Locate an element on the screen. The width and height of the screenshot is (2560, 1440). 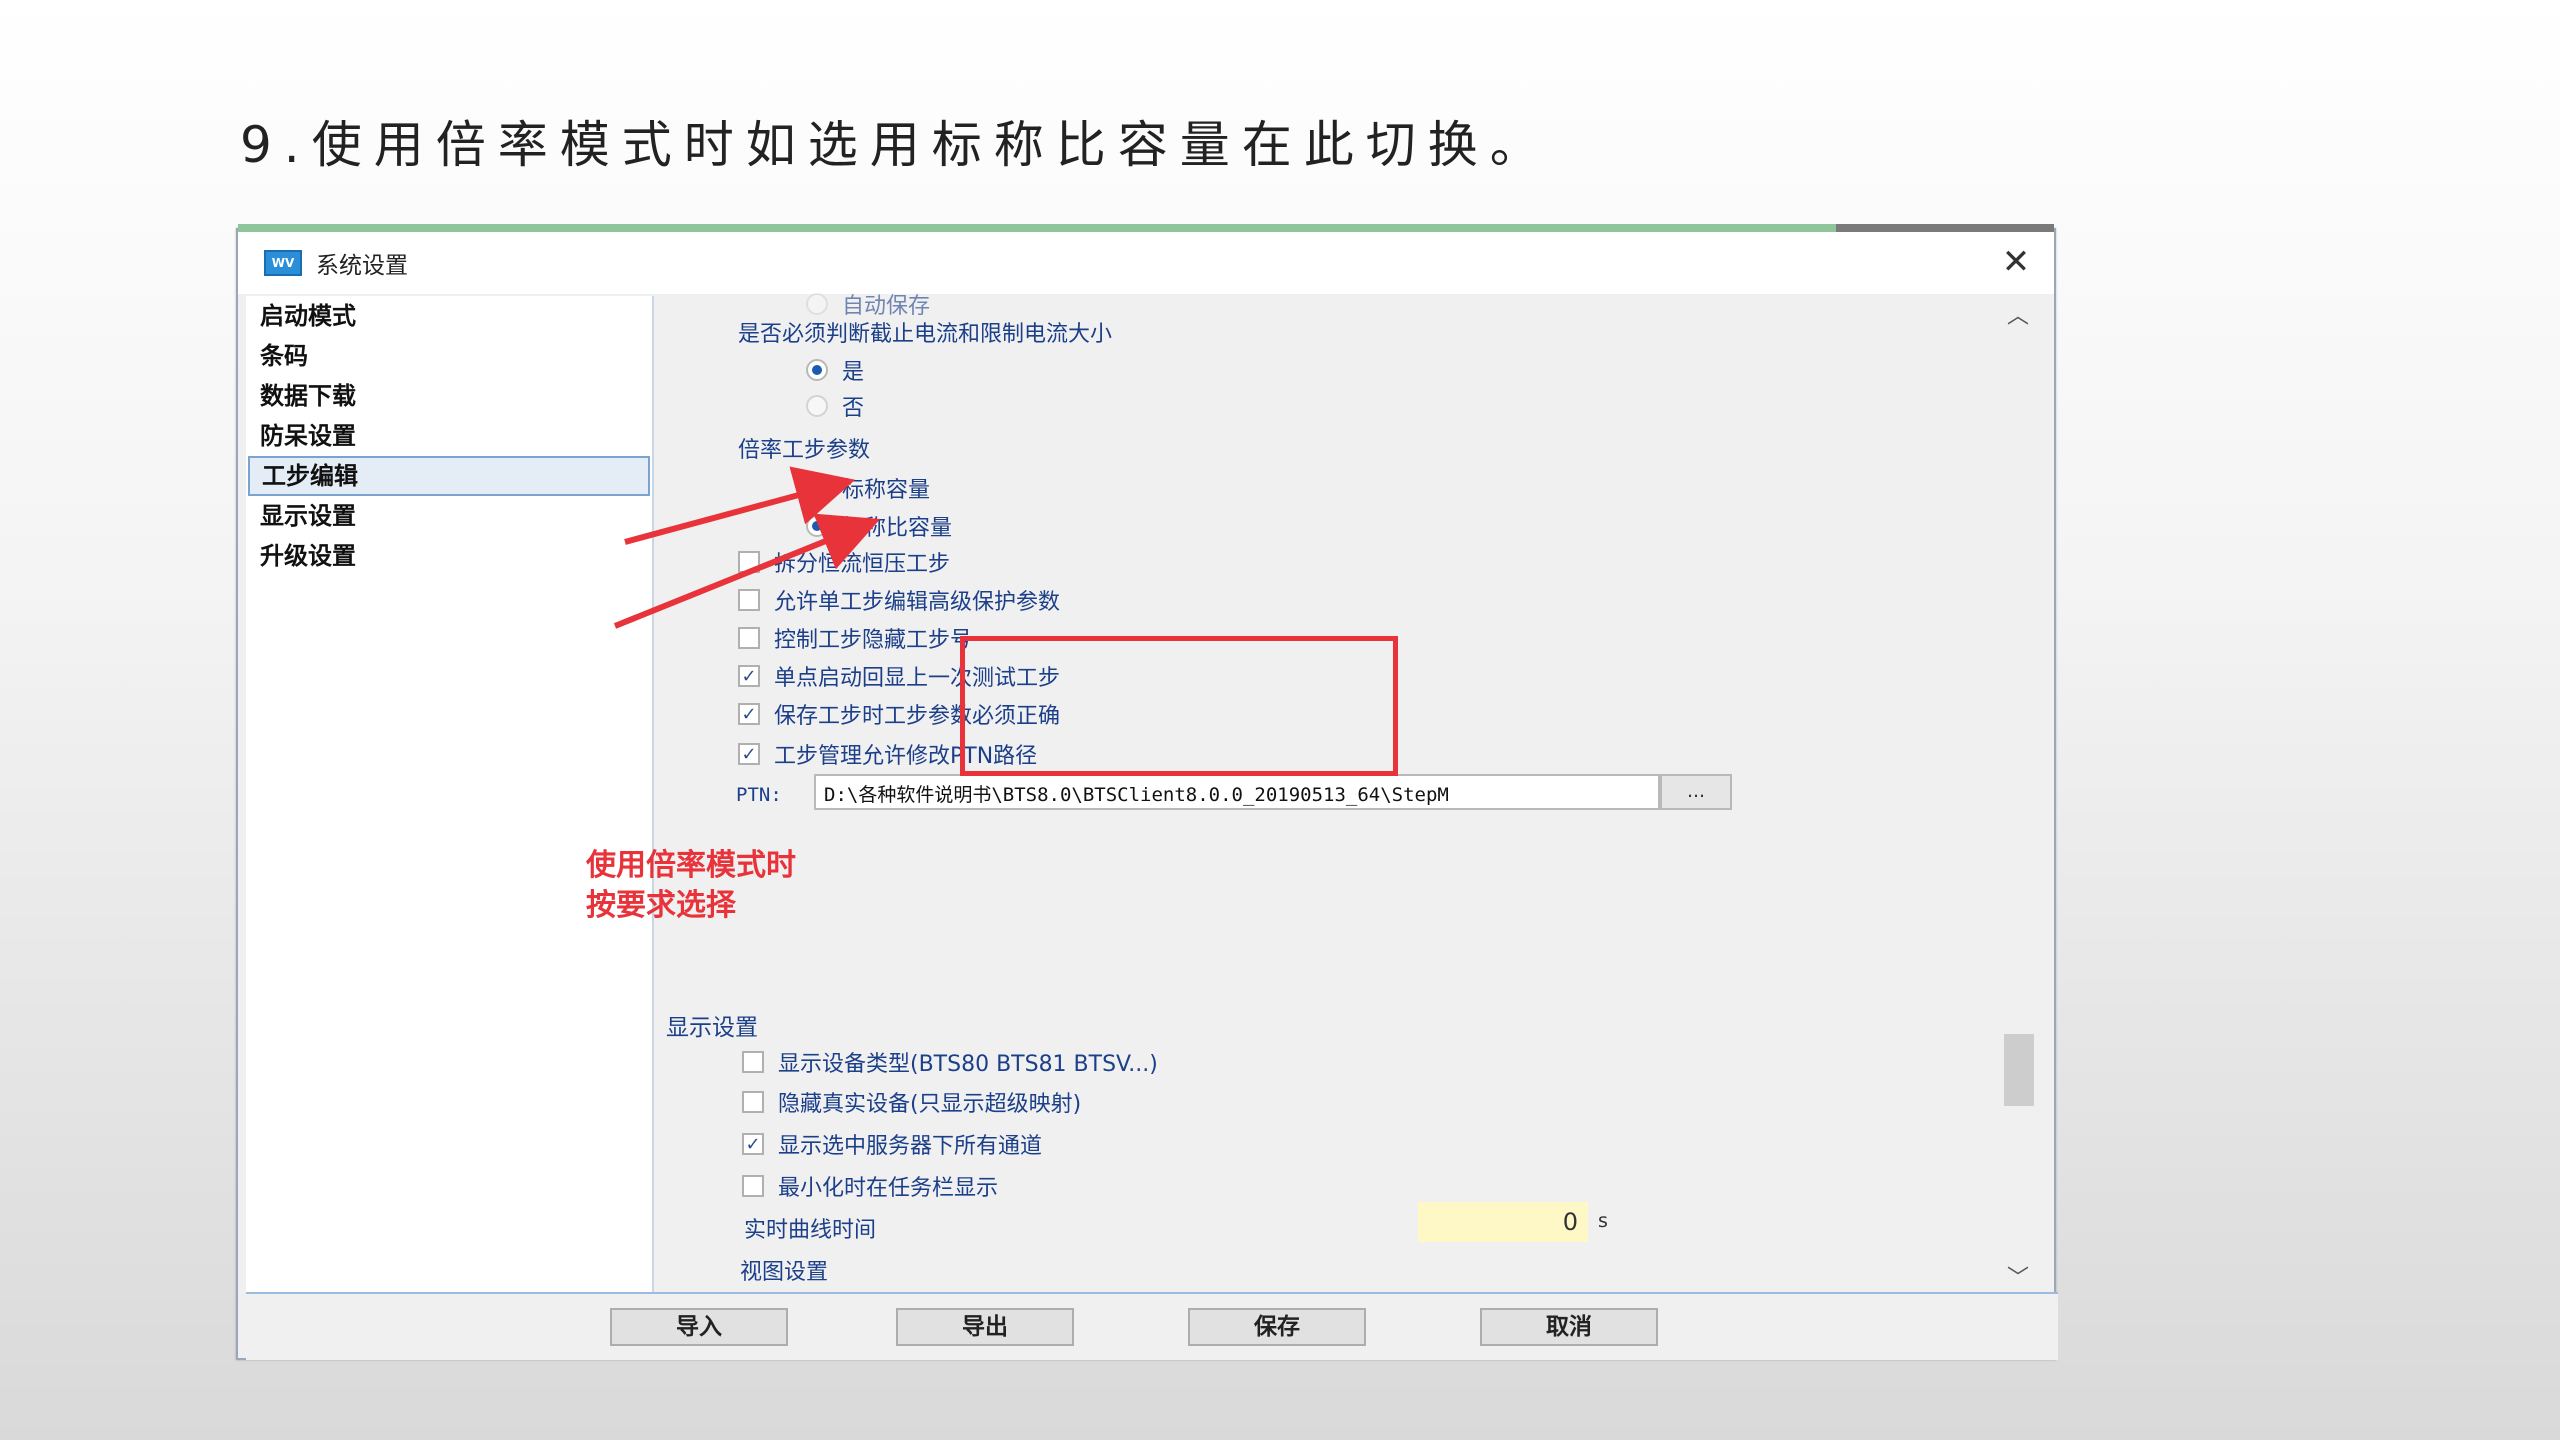
save-button: 保存 is located at coordinates (1277, 1327).